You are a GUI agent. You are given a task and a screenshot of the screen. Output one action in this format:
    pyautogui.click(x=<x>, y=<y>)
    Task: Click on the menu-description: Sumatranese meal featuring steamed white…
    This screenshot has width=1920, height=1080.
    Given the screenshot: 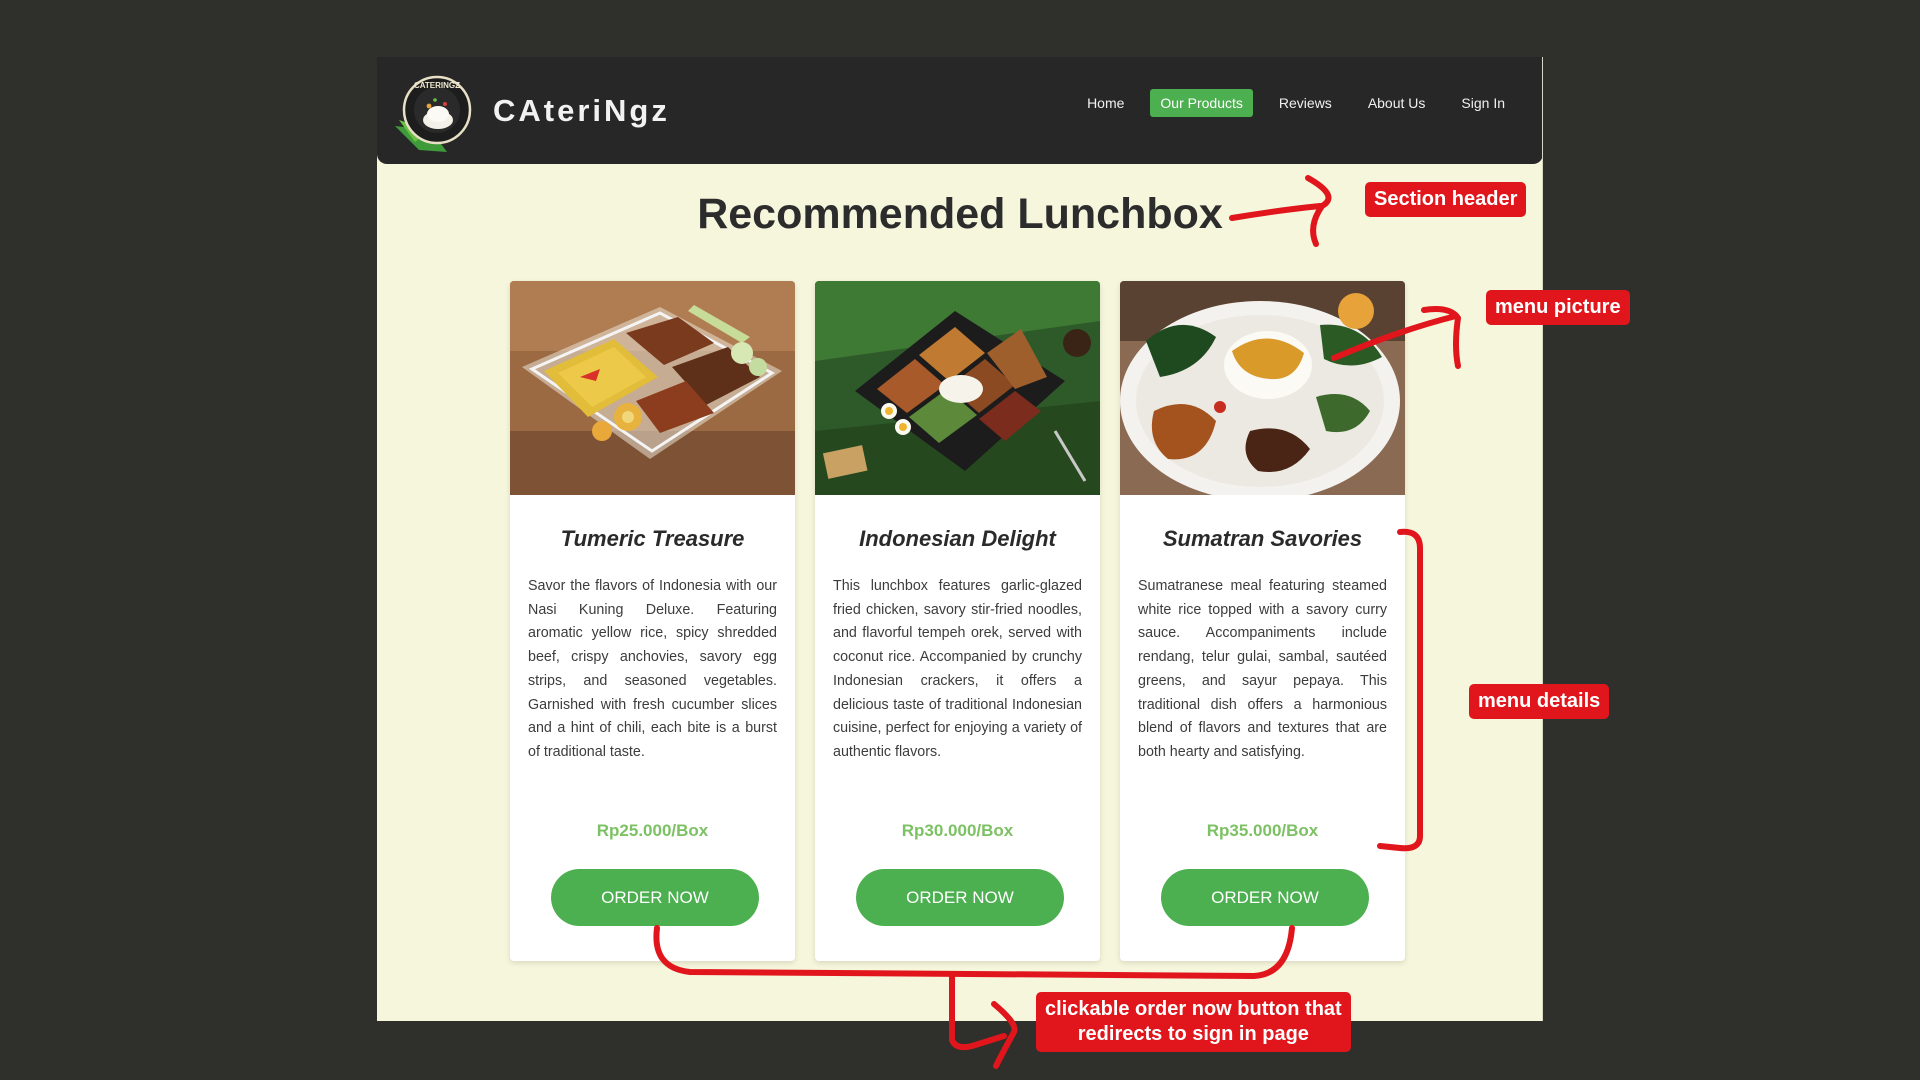 What is the action you would take?
    pyautogui.click(x=1262, y=669)
    